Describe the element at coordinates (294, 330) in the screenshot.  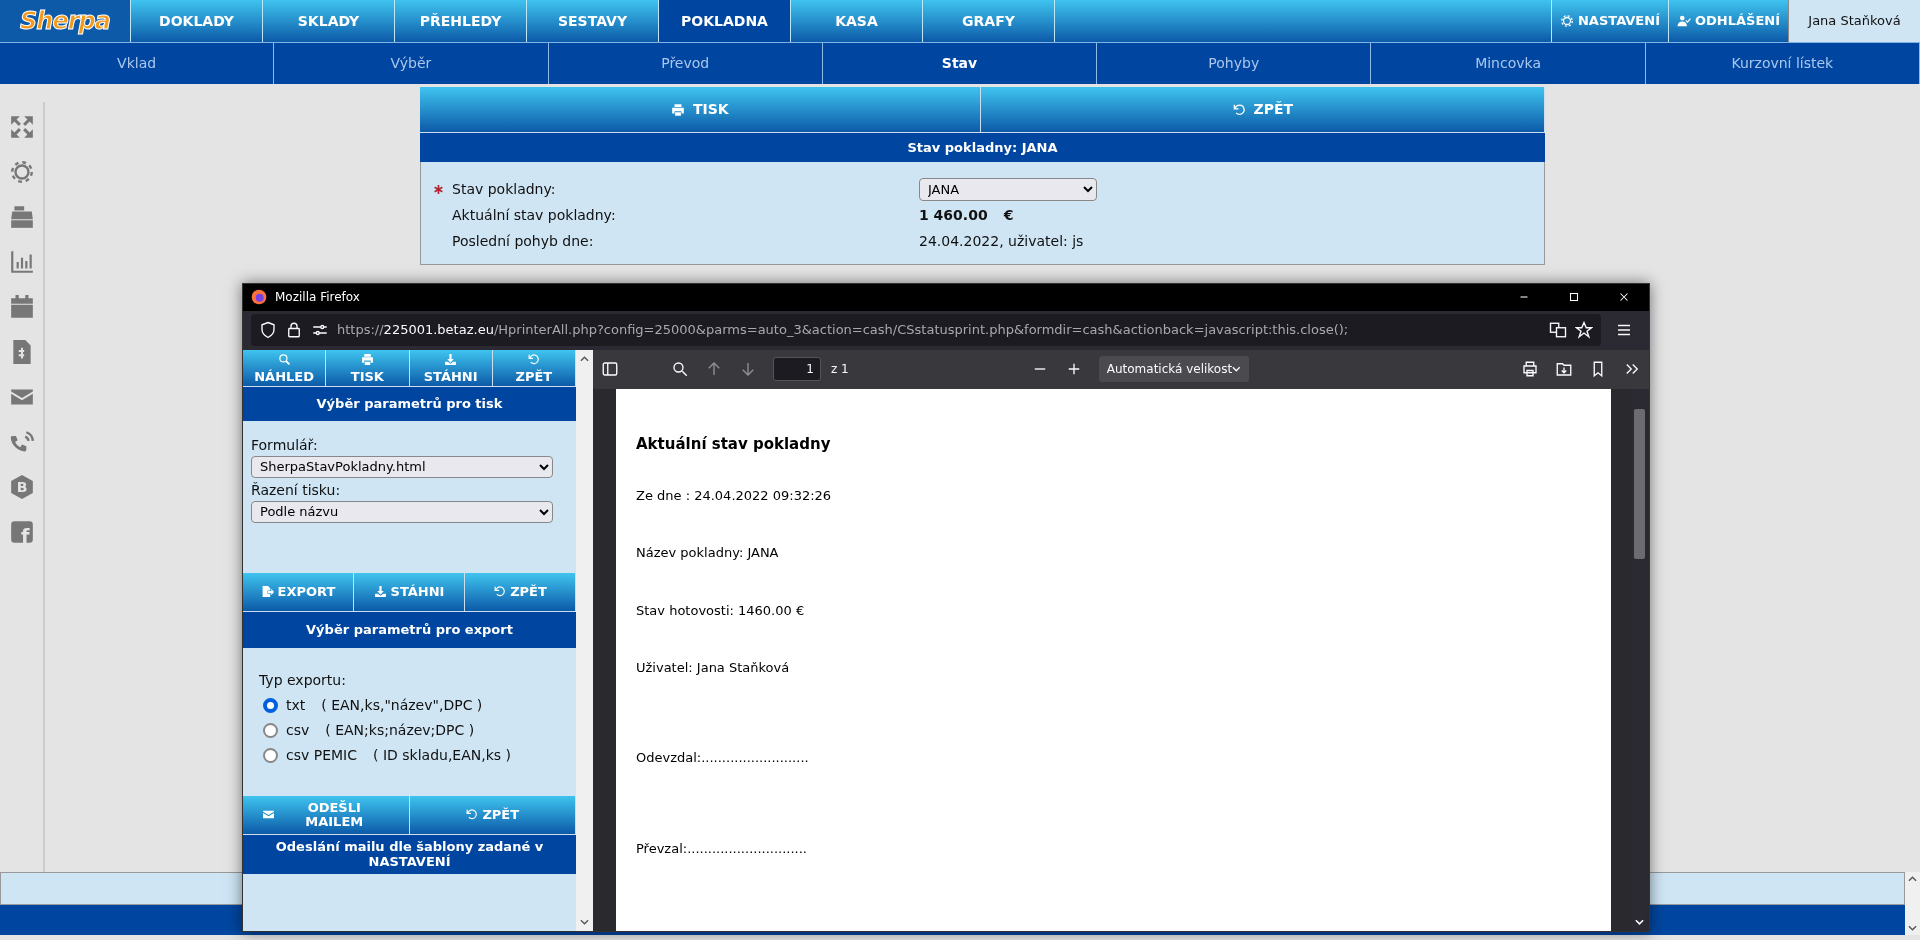
I see `lock-icon` at that location.